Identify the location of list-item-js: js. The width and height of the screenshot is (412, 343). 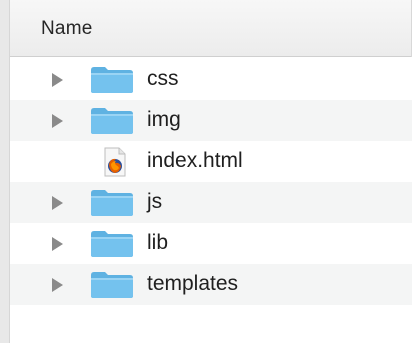
(211, 202).